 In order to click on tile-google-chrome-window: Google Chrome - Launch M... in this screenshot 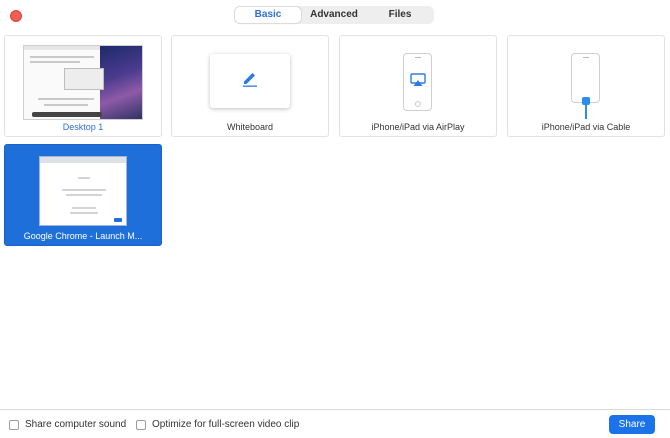, I will do `click(83, 195)`.